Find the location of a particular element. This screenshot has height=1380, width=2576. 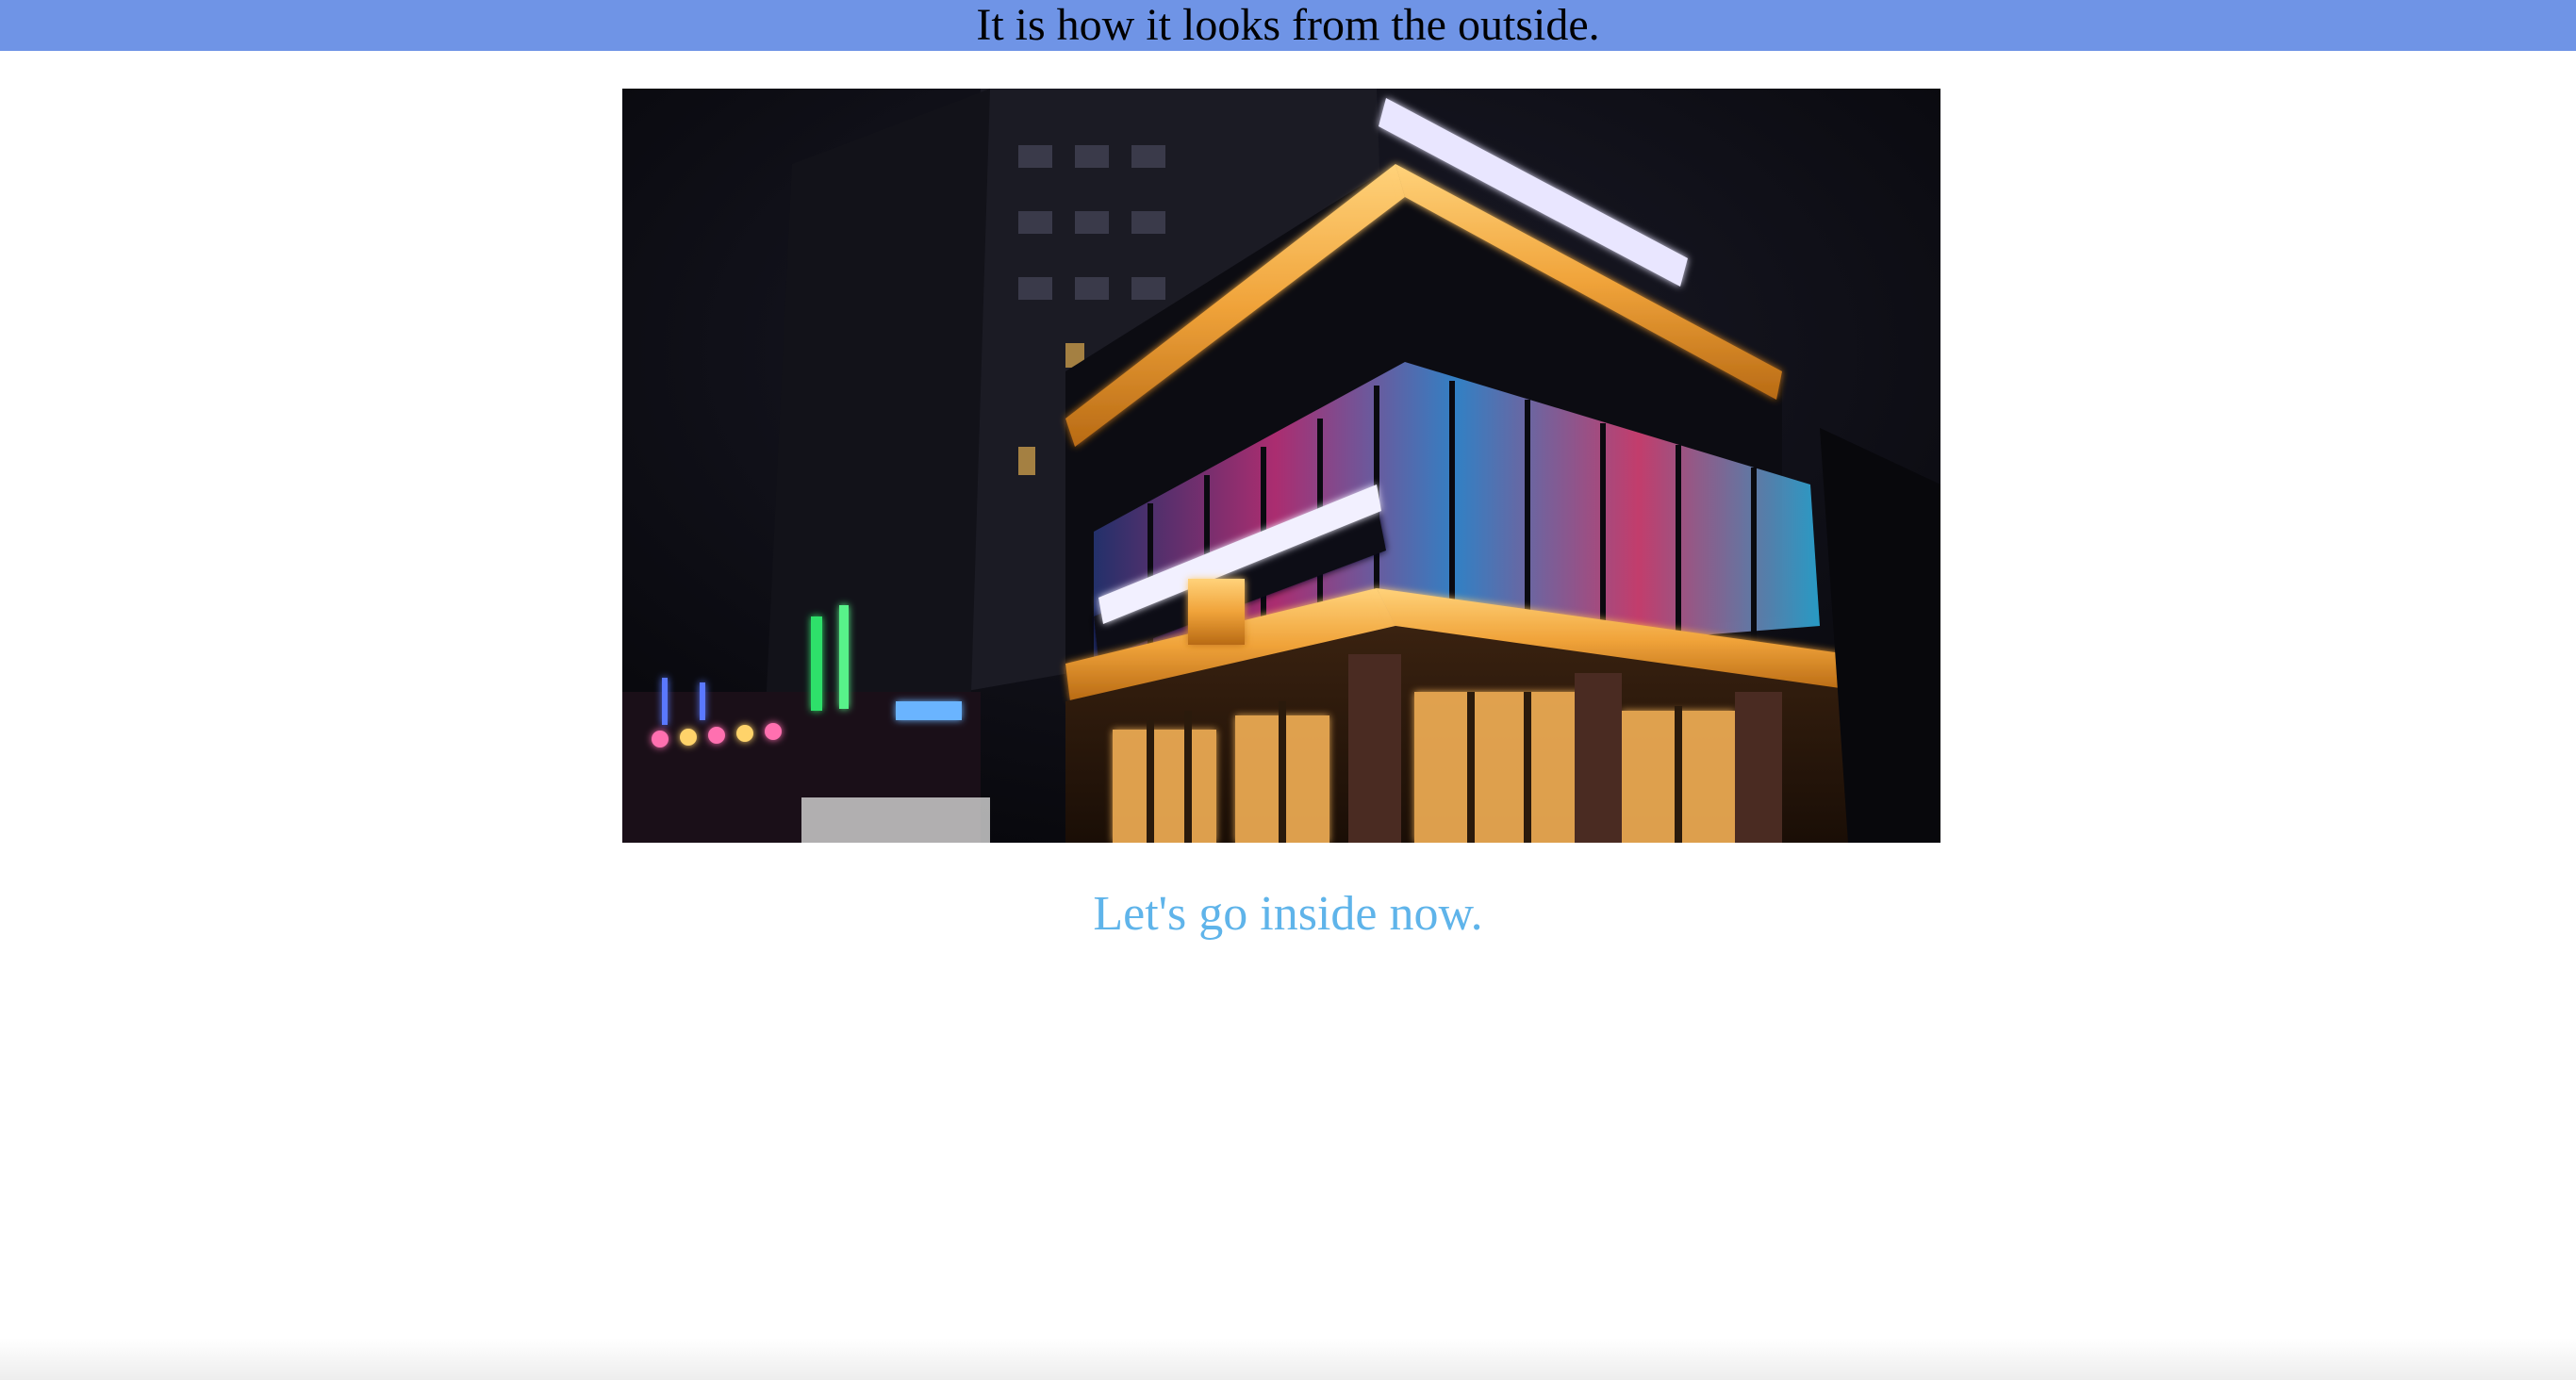

page-title: It is how it looks from the outside. is located at coordinates (1288, 25).